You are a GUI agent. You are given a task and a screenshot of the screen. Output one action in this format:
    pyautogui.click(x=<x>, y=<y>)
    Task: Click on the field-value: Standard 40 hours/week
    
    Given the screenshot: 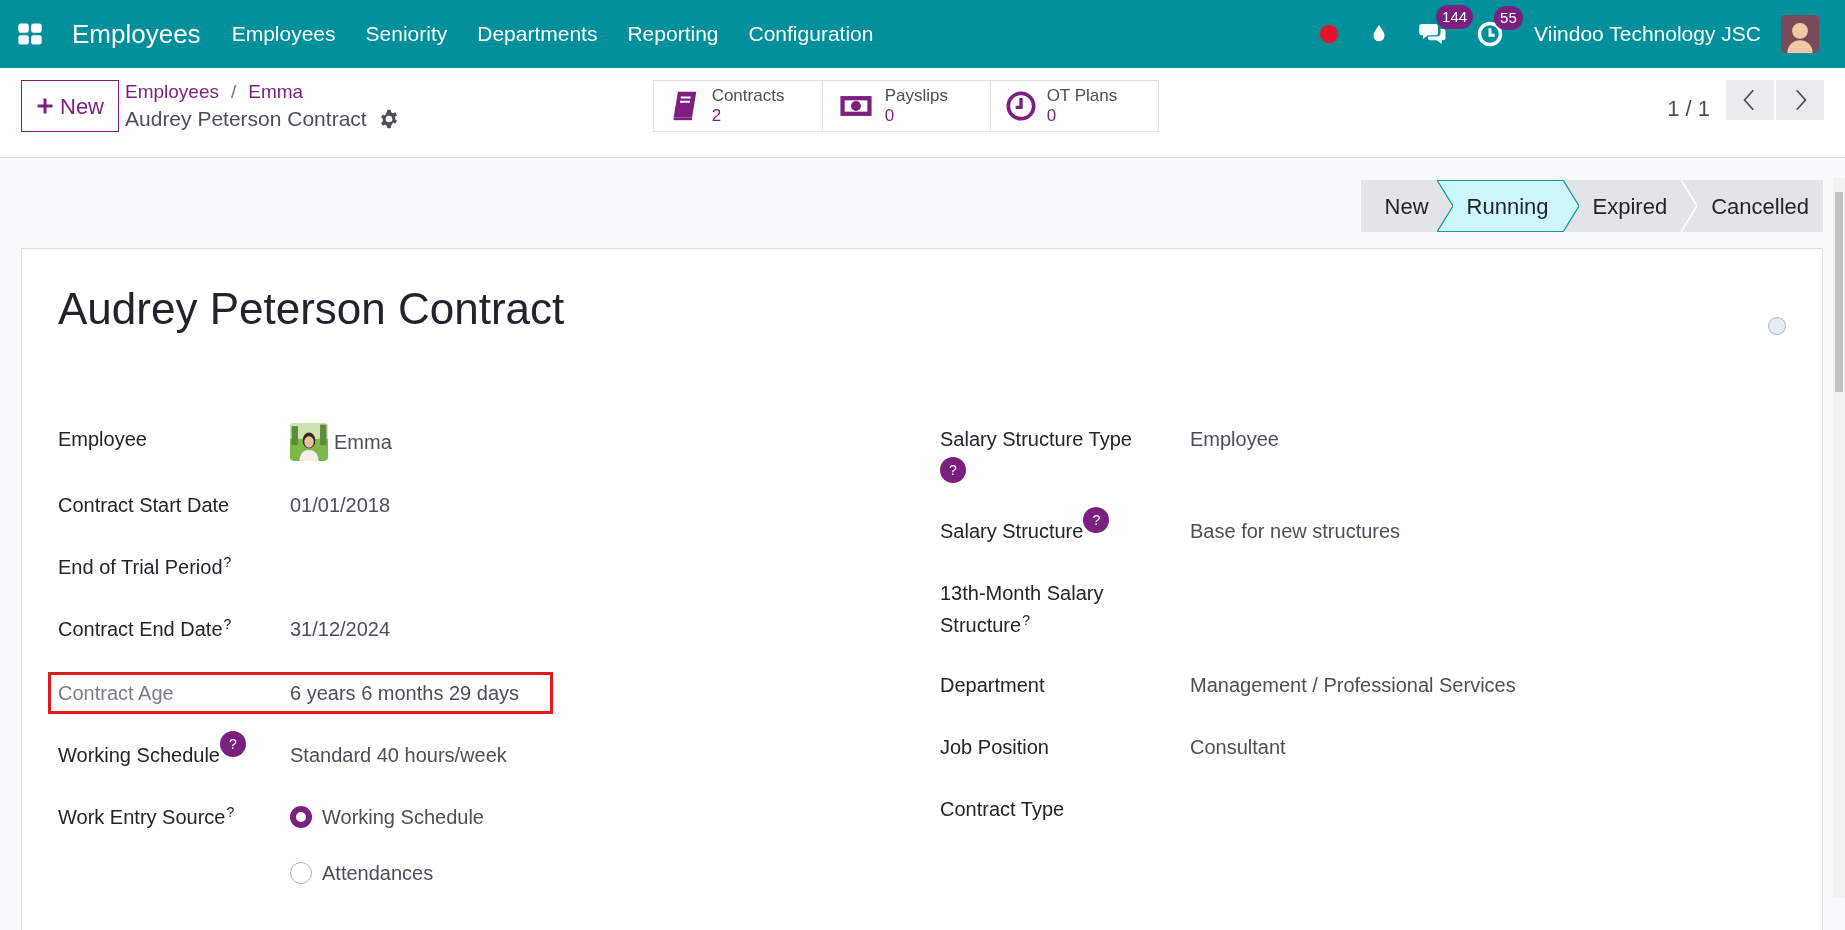 What is the action you would take?
    pyautogui.click(x=398, y=755)
    